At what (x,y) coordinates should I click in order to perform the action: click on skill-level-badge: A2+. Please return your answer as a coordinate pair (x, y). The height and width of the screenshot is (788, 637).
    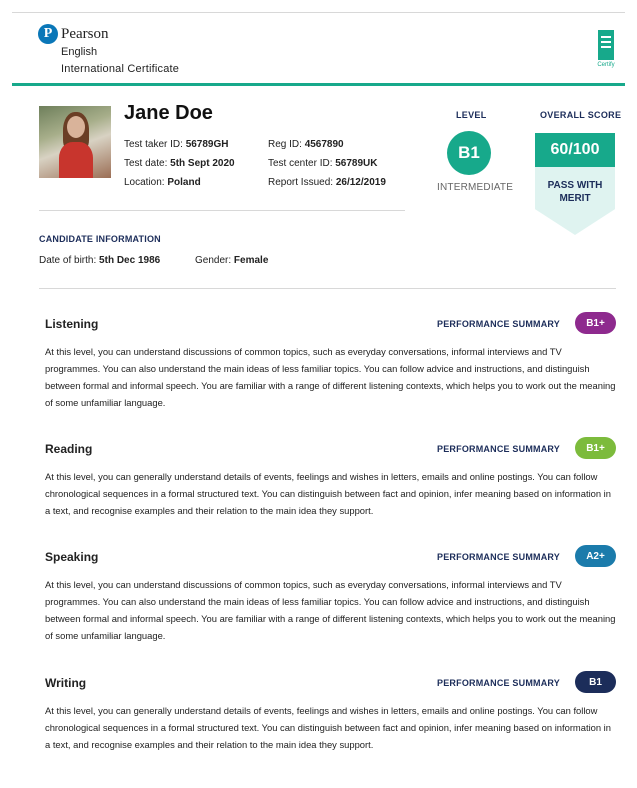
    Looking at the image, I should click on (595, 556).